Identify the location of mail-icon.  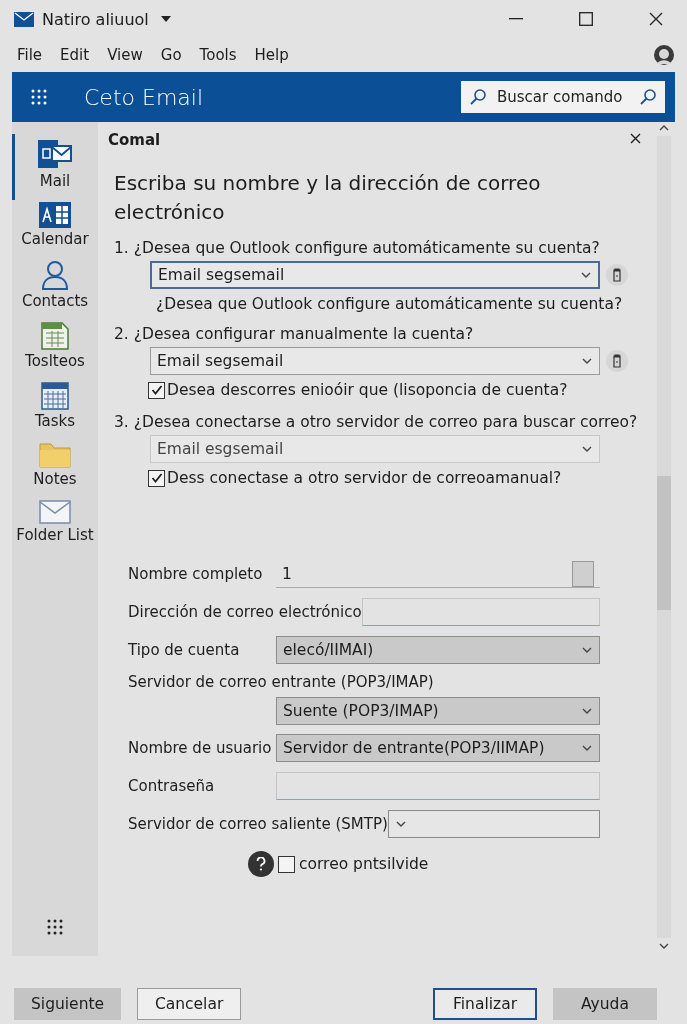
(55, 154).